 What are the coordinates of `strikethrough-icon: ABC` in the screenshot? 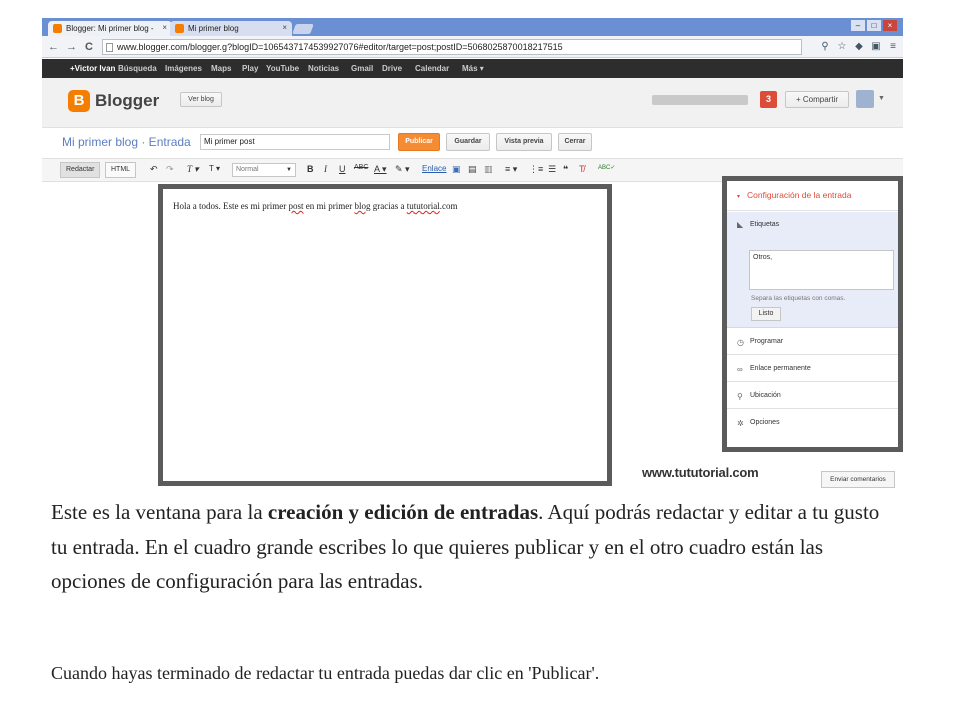 It's located at (361, 167).